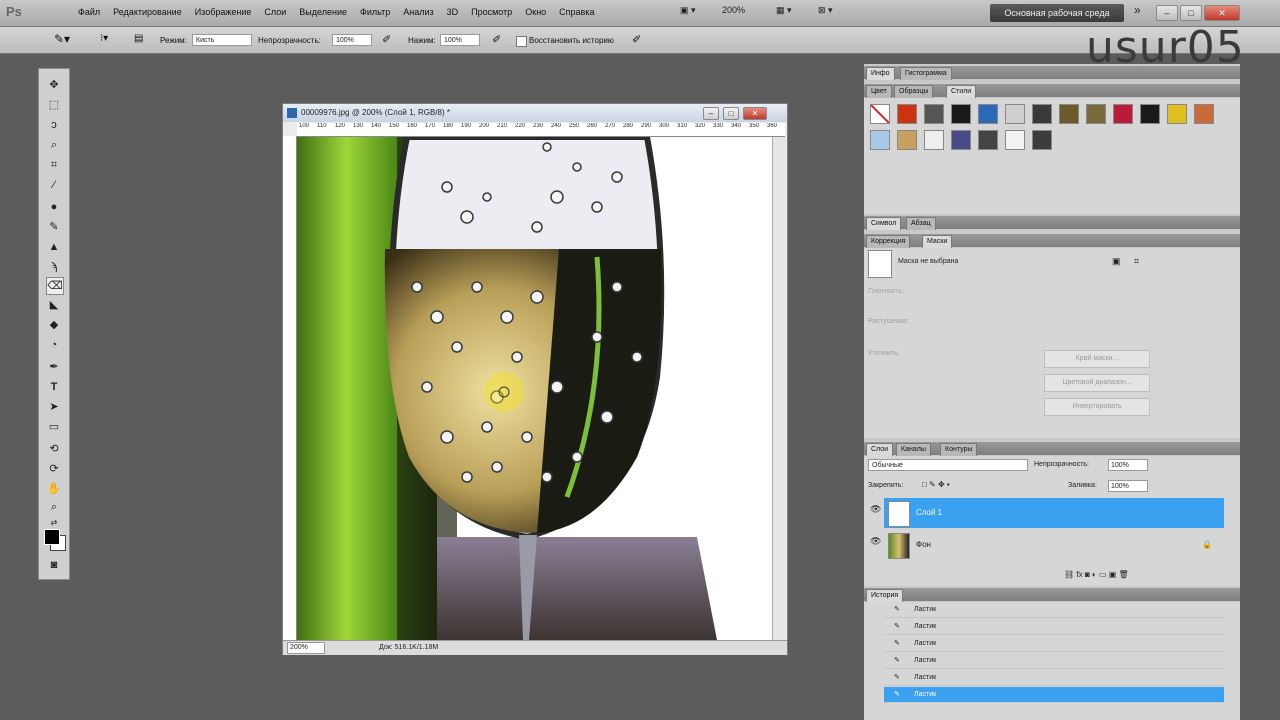  Describe the element at coordinates (306, 648) in the screenshot. I see `zoom-field: 200%` at that location.